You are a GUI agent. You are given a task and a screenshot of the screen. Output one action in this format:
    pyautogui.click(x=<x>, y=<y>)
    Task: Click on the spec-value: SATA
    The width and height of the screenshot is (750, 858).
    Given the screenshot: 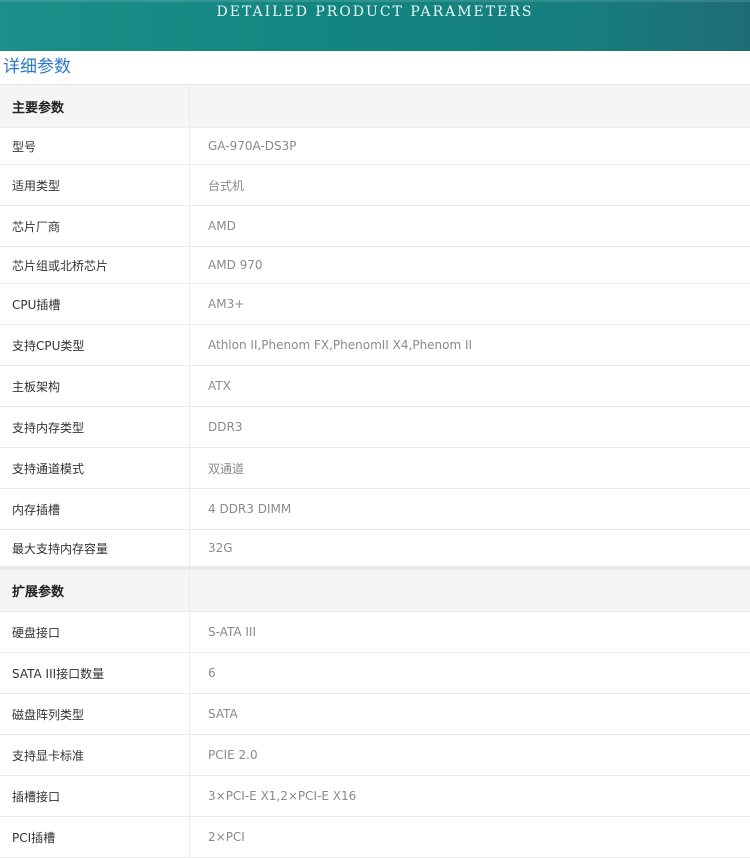 What is the action you would take?
    pyautogui.click(x=223, y=714)
    